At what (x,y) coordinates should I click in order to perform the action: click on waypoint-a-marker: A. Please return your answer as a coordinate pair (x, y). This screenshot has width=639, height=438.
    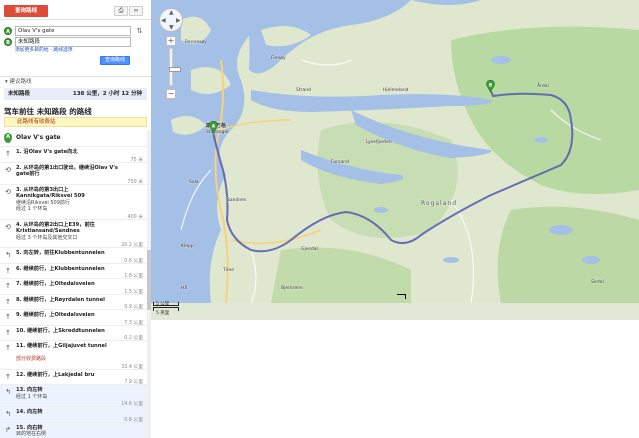
    Looking at the image, I should click on (8, 31).